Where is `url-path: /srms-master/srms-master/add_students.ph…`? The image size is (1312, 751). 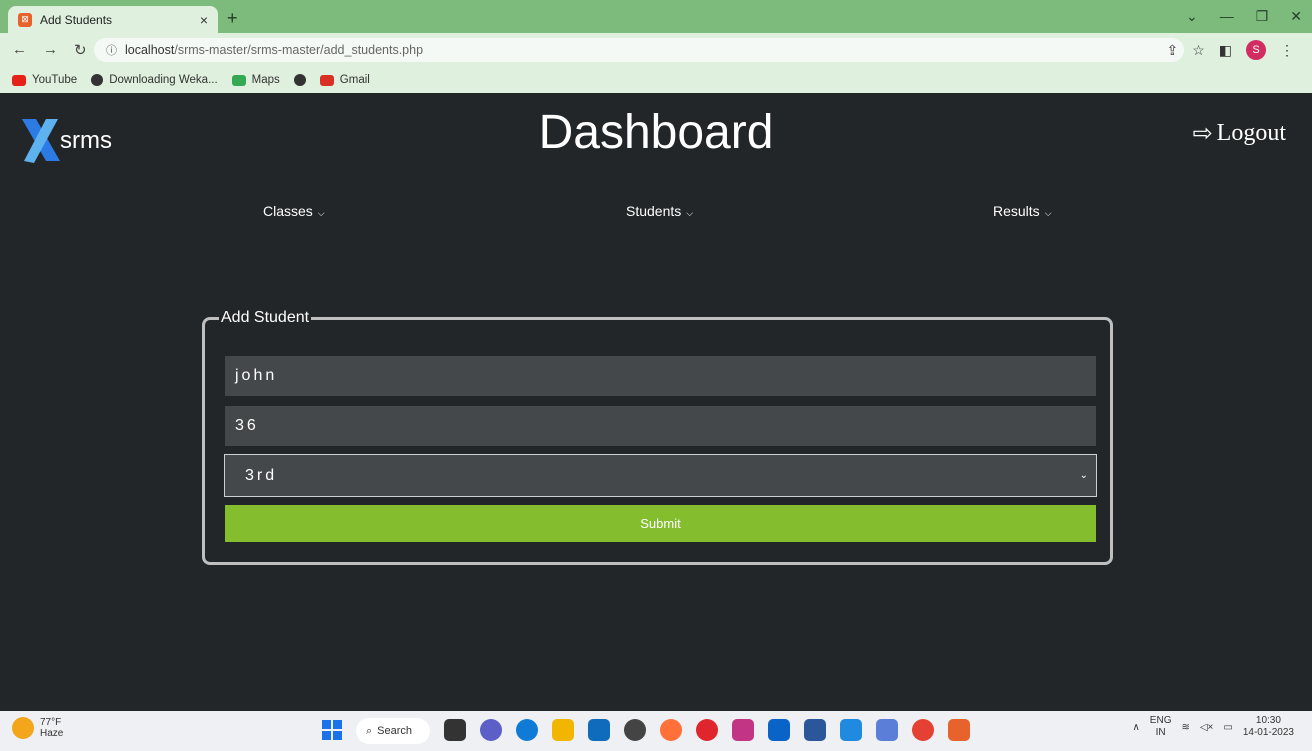 url-path: /srms-master/srms-master/add_students.ph… is located at coordinates (299, 50).